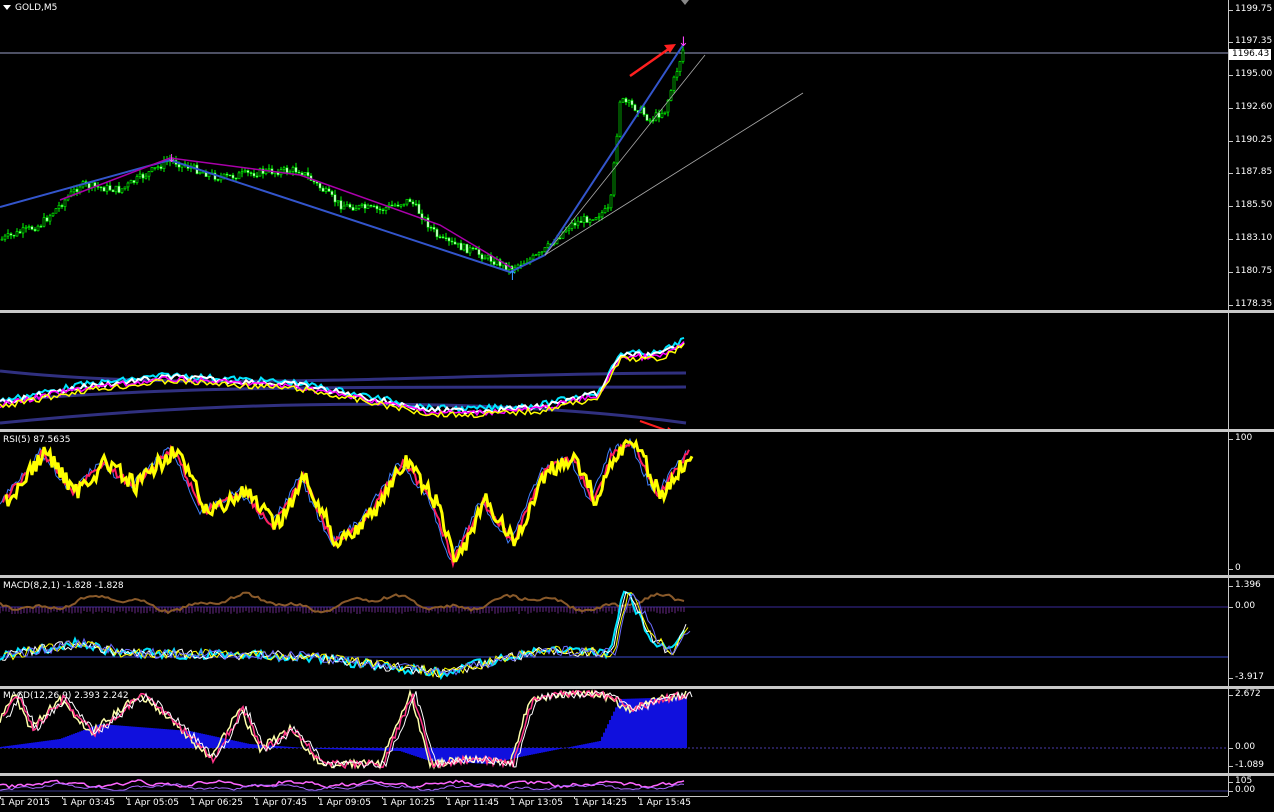 This screenshot has width=1274, height=812. I want to click on current-price-label: 1196.43, so click(1250, 54).